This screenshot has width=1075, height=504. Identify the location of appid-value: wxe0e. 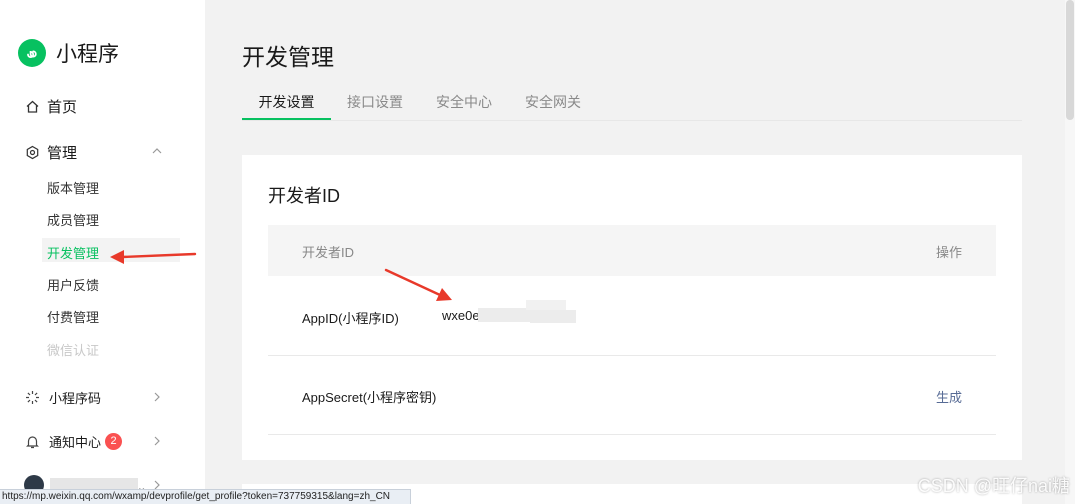
(461, 315).